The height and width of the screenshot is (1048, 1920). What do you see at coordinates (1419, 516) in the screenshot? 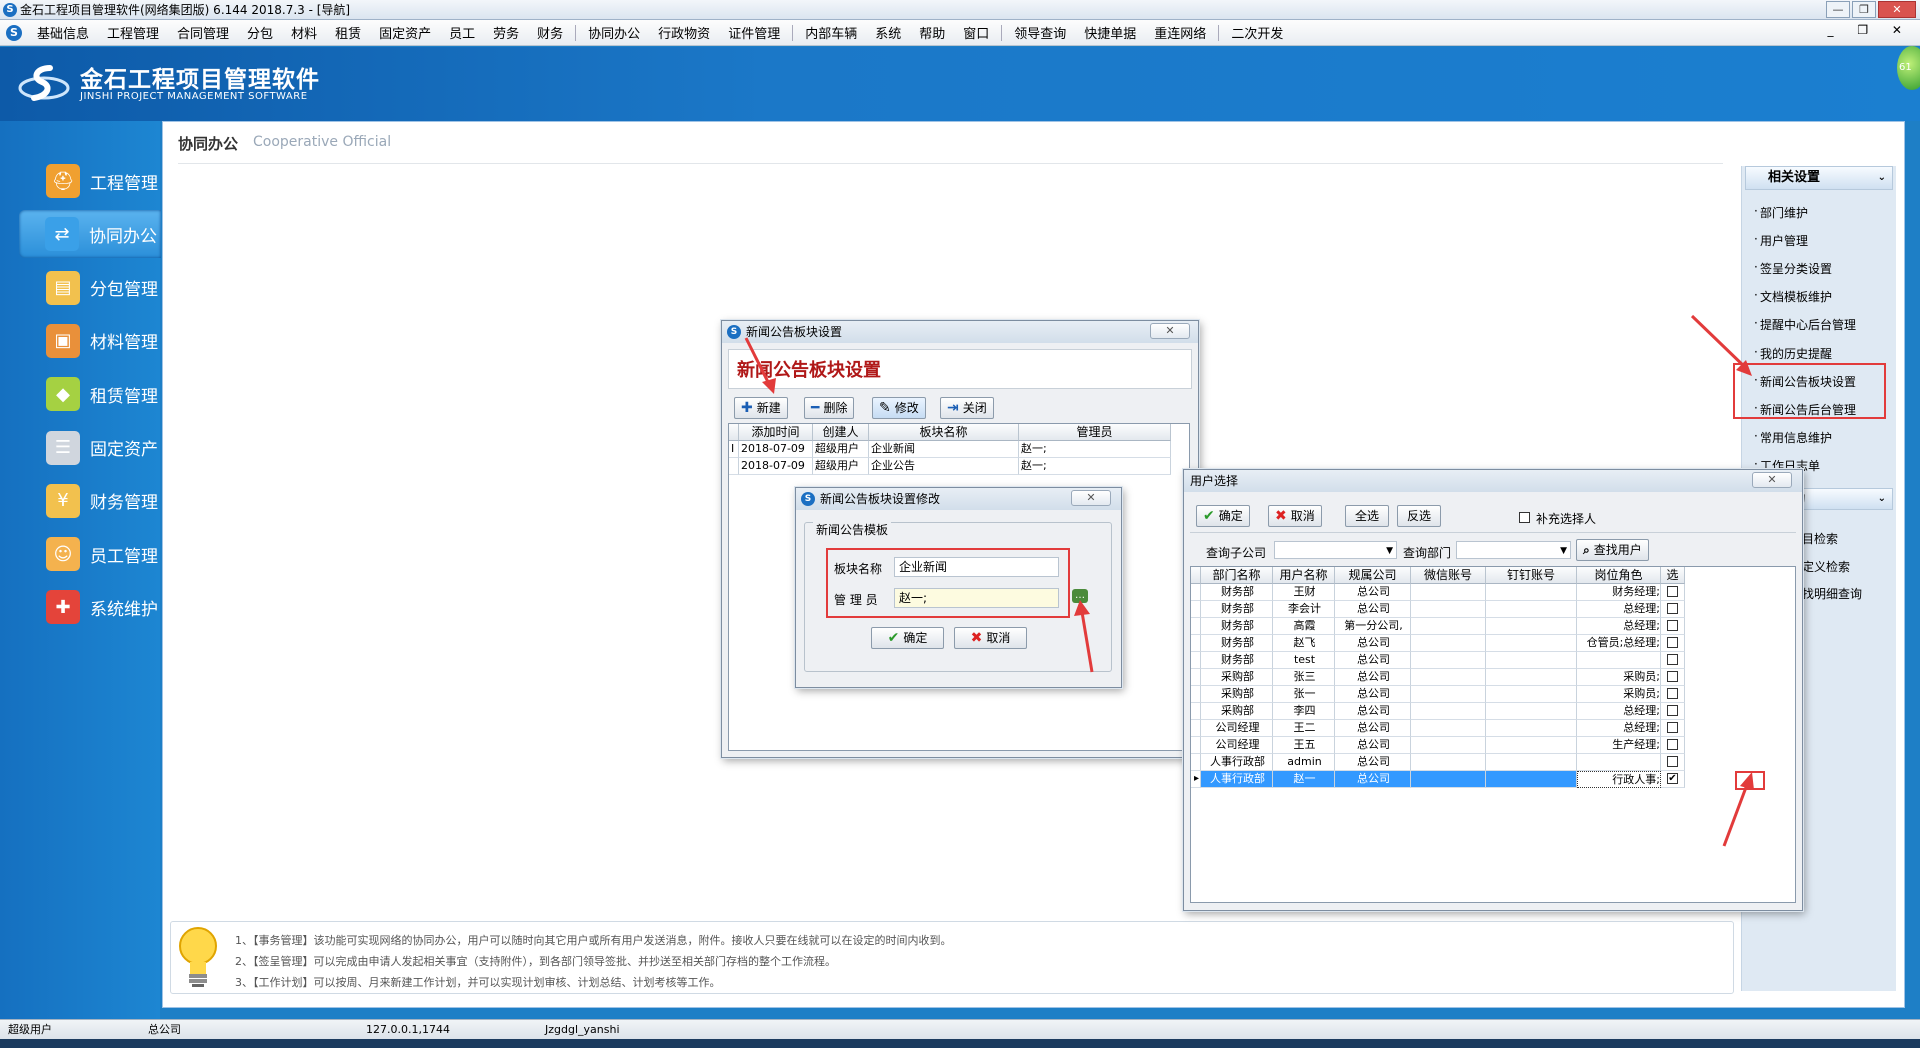
I see `invert-selection-button: 反选` at bounding box center [1419, 516].